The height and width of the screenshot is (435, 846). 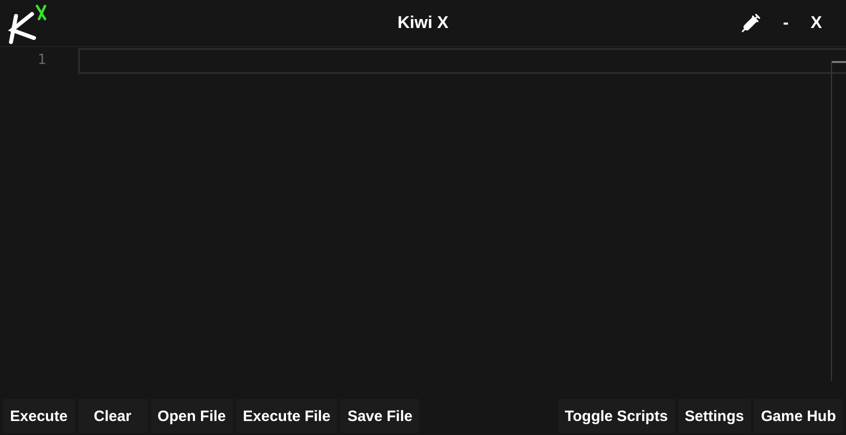 What do you see at coordinates (113, 416) in the screenshot?
I see `toolbar-button: Clear` at bounding box center [113, 416].